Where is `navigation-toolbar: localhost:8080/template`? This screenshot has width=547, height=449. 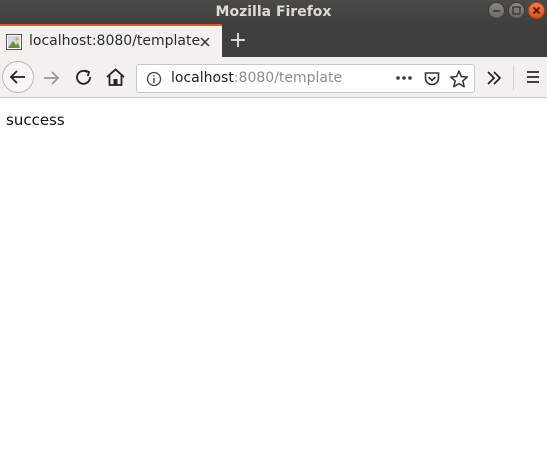
navigation-toolbar: localhost:8080/template is located at coordinates (273, 77).